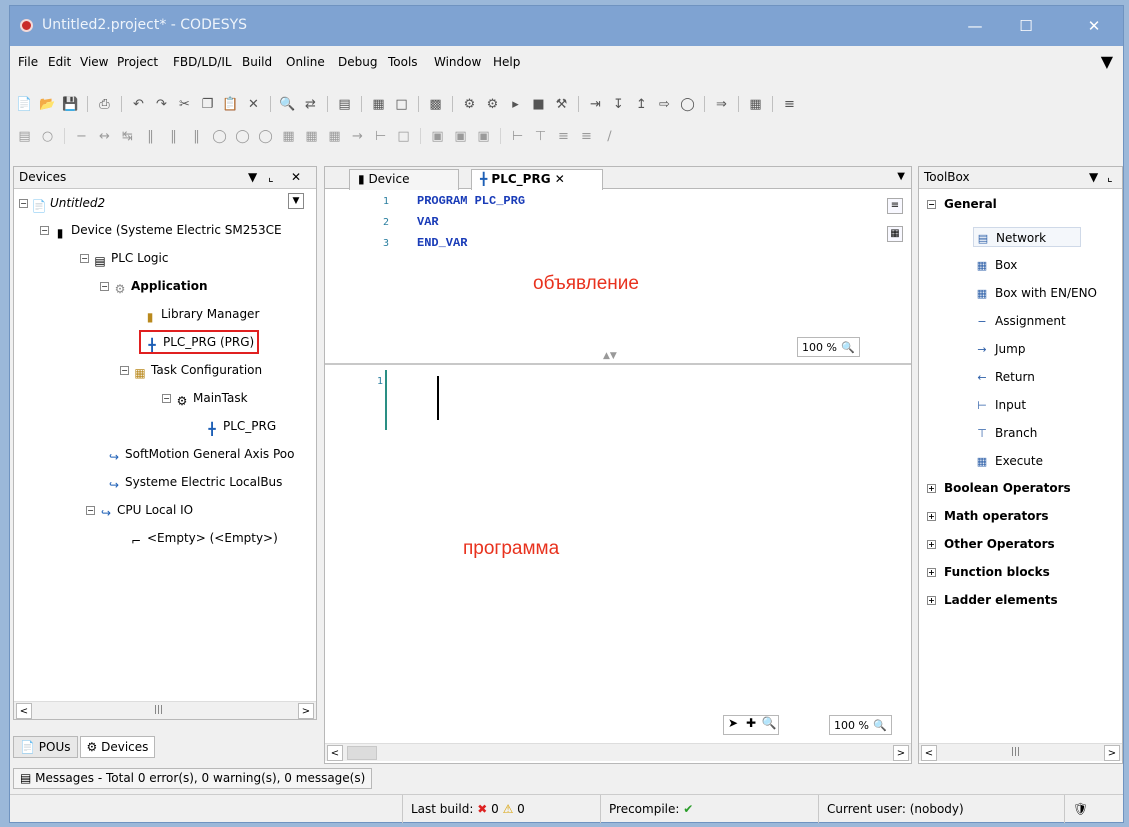 The width and height of the screenshot is (1129, 827). What do you see at coordinates (988, 572) in the screenshot?
I see `toolbox-section-function-blocks: + Function blocks` at bounding box center [988, 572].